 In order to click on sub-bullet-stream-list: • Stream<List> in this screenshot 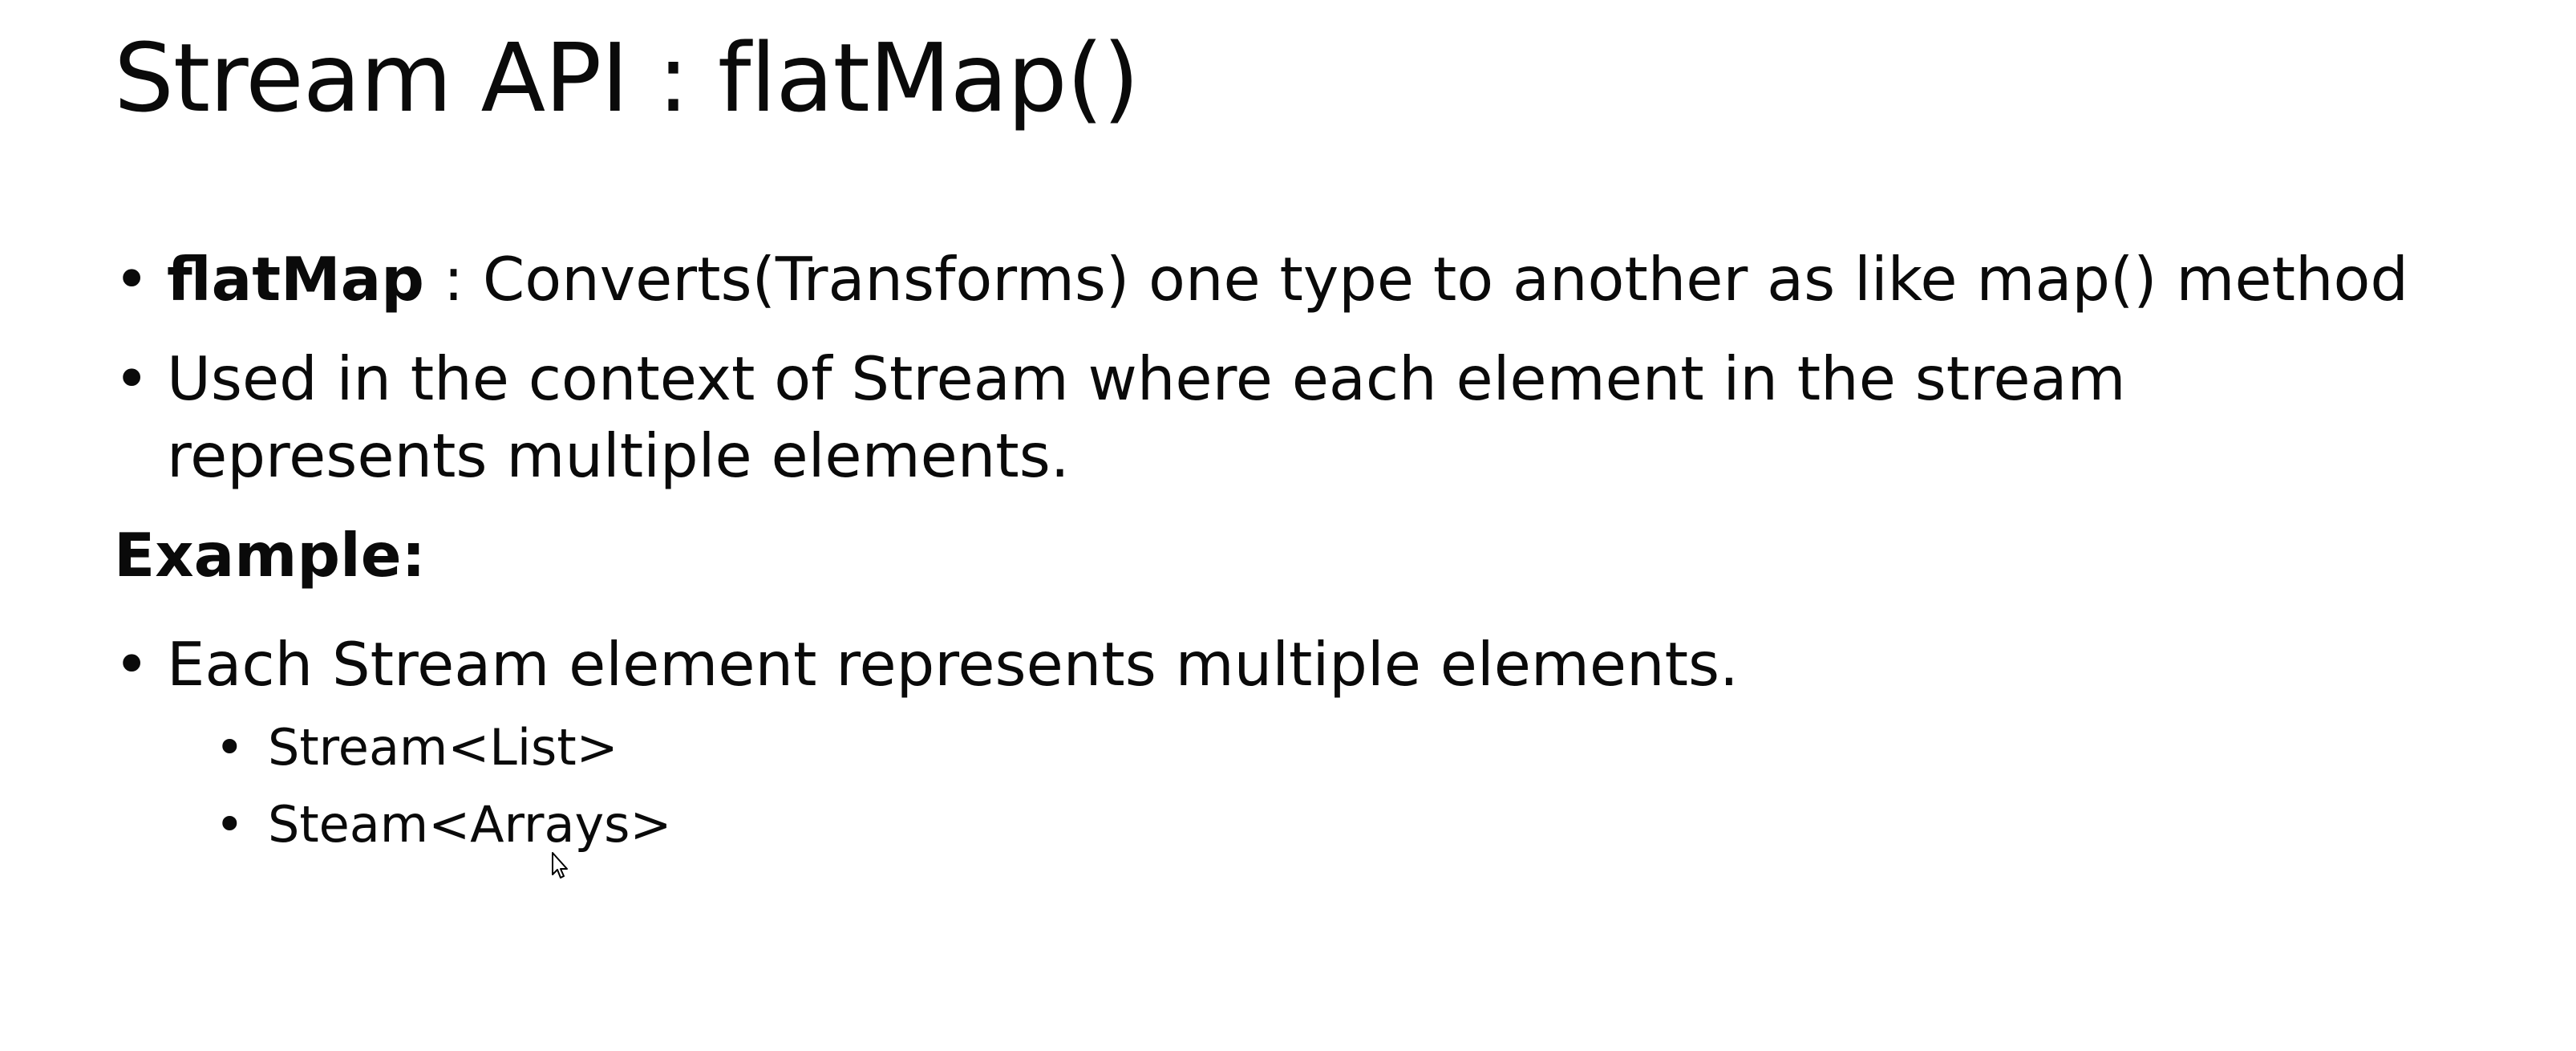, I will do `click(1327, 747)`.